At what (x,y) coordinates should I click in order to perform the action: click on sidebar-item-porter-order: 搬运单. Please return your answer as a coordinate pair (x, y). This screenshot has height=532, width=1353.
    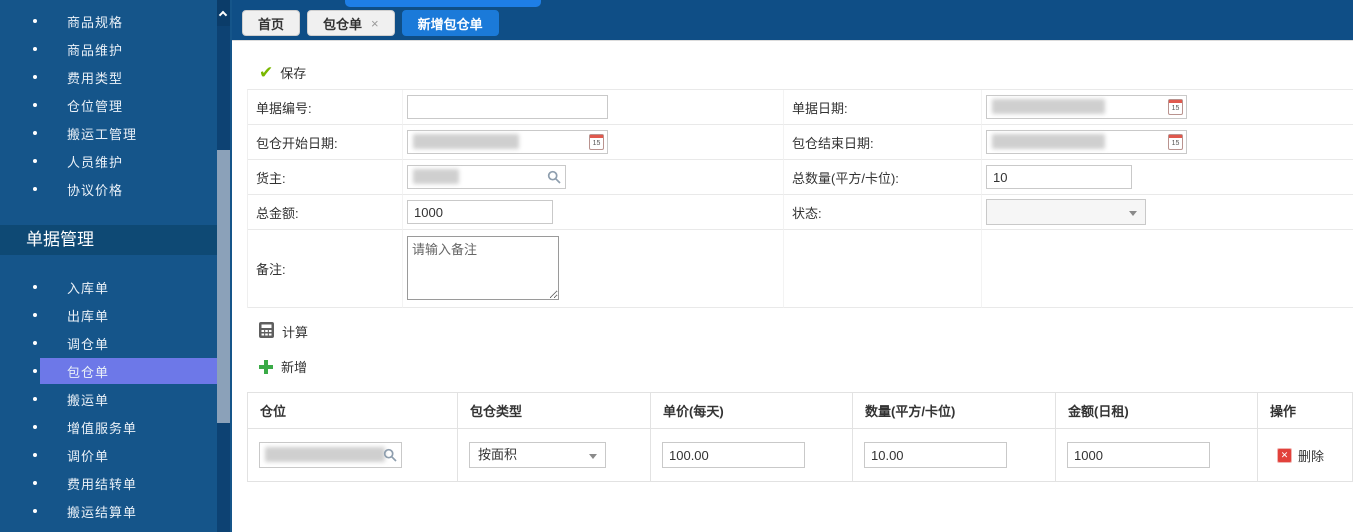
    Looking at the image, I should click on (116, 399).